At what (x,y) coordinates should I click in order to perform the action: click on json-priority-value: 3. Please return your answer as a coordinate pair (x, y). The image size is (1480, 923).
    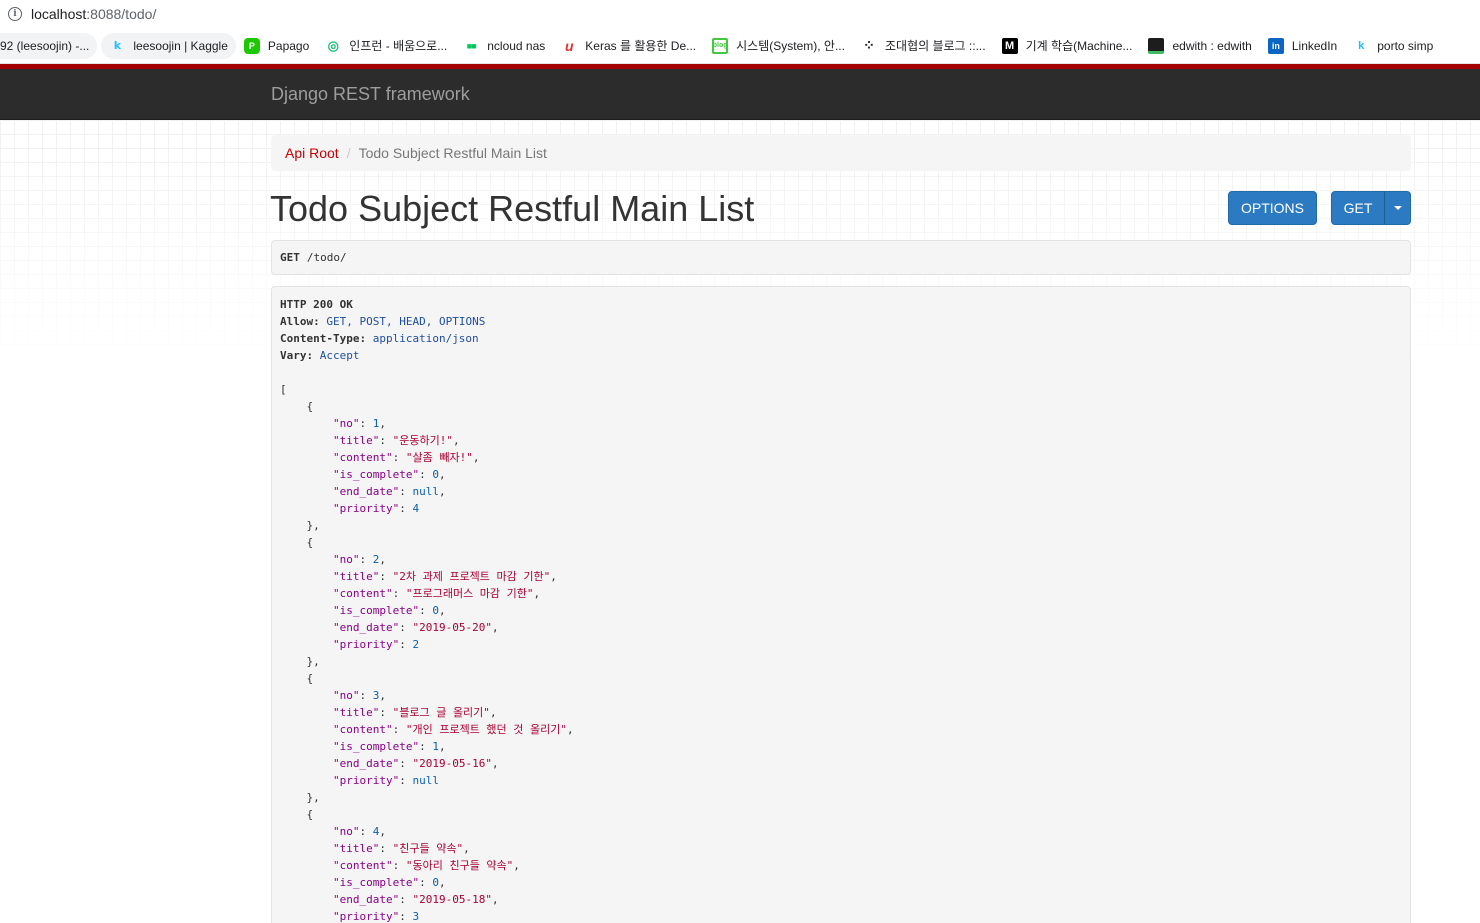
    Looking at the image, I should click on (416, 916).